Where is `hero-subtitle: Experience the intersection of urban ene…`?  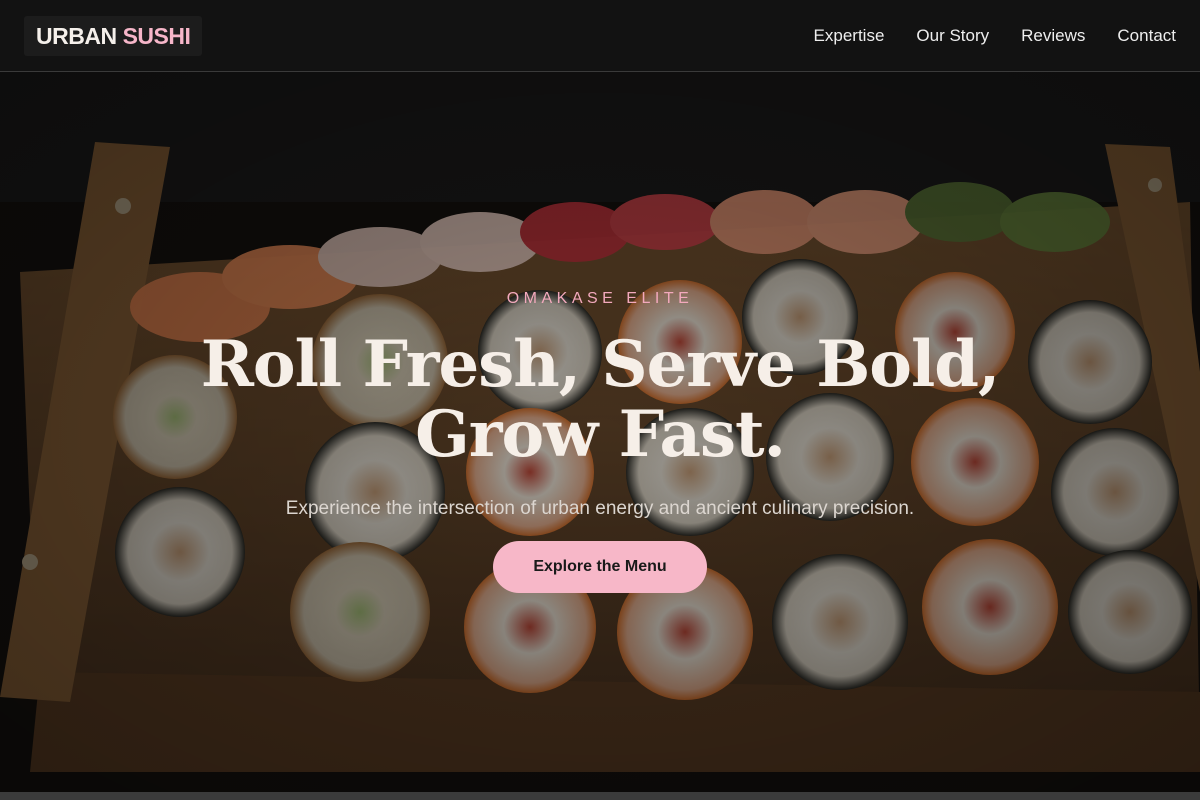
hero-subtitle: Experience the intersection of urban ene… is located at coordinates (600, 508).